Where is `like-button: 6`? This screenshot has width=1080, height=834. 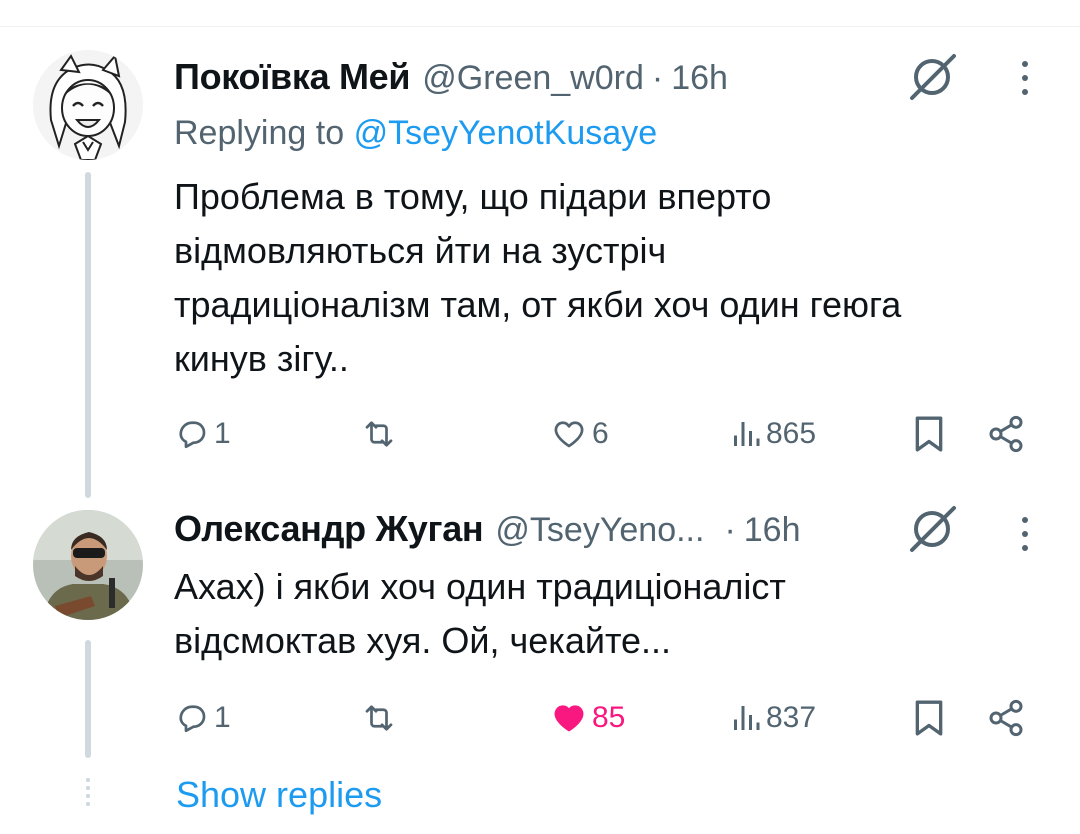
like-button: 6 is located at coordinates (579, 434).